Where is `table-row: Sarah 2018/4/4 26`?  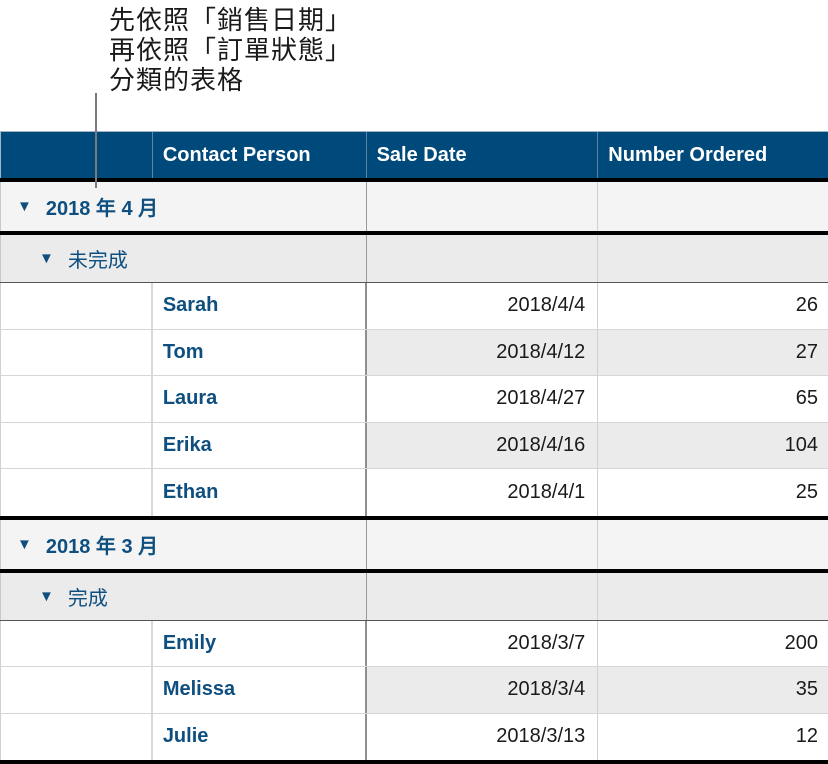
table-row: Sarah 2018/4/4 26 is located at coordinates (414, 306).